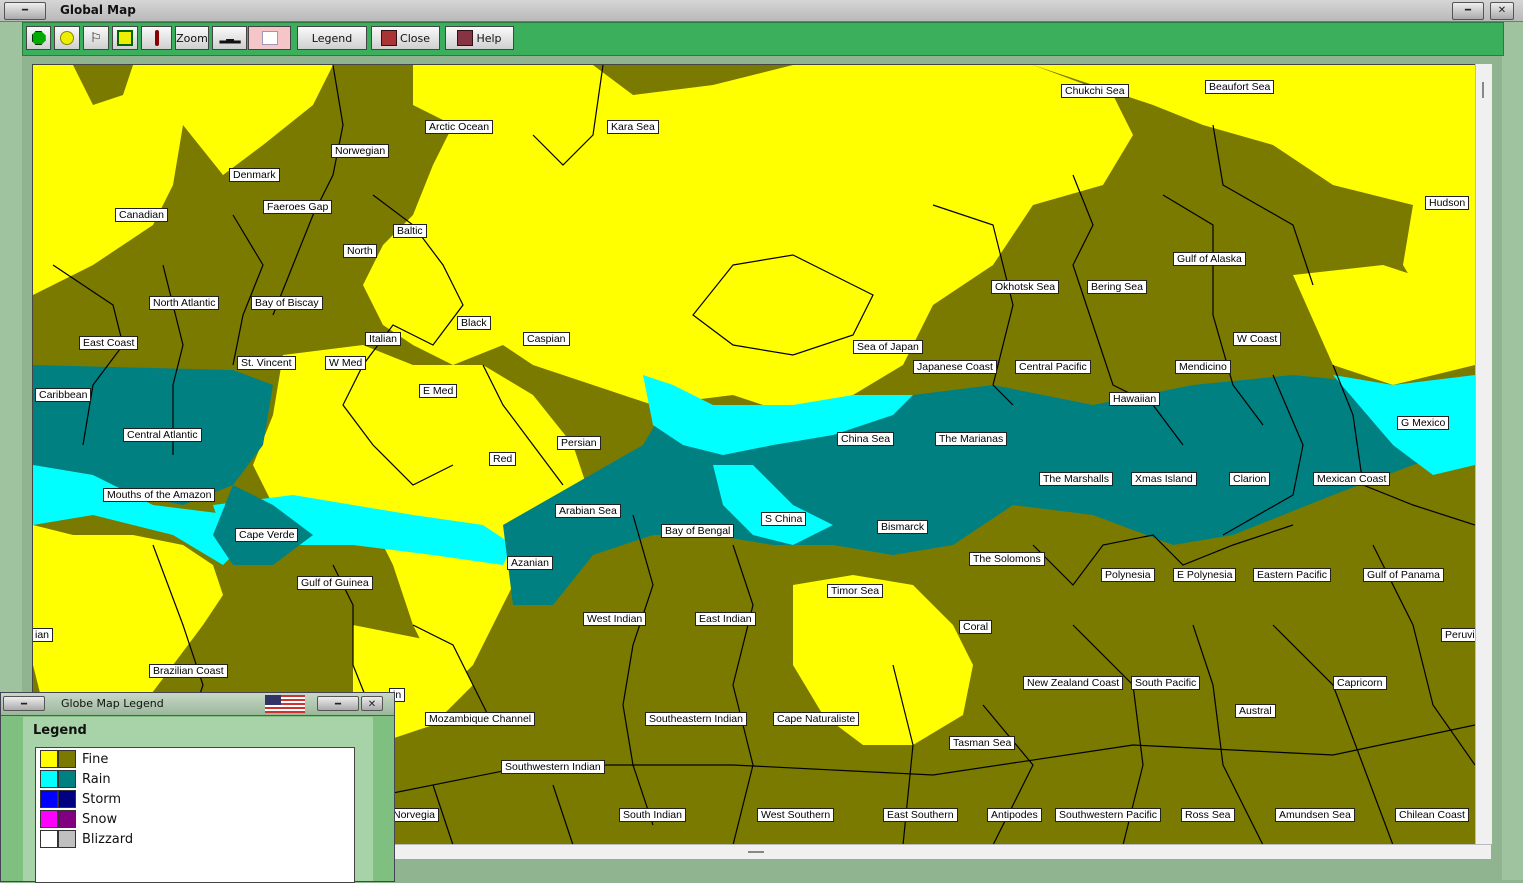 The image size is (1523, 883). What do you see at coordinates (1208, 815) in the screenshot?
I see `region-label: Ross Sea` at bounding box center [1208, 815].